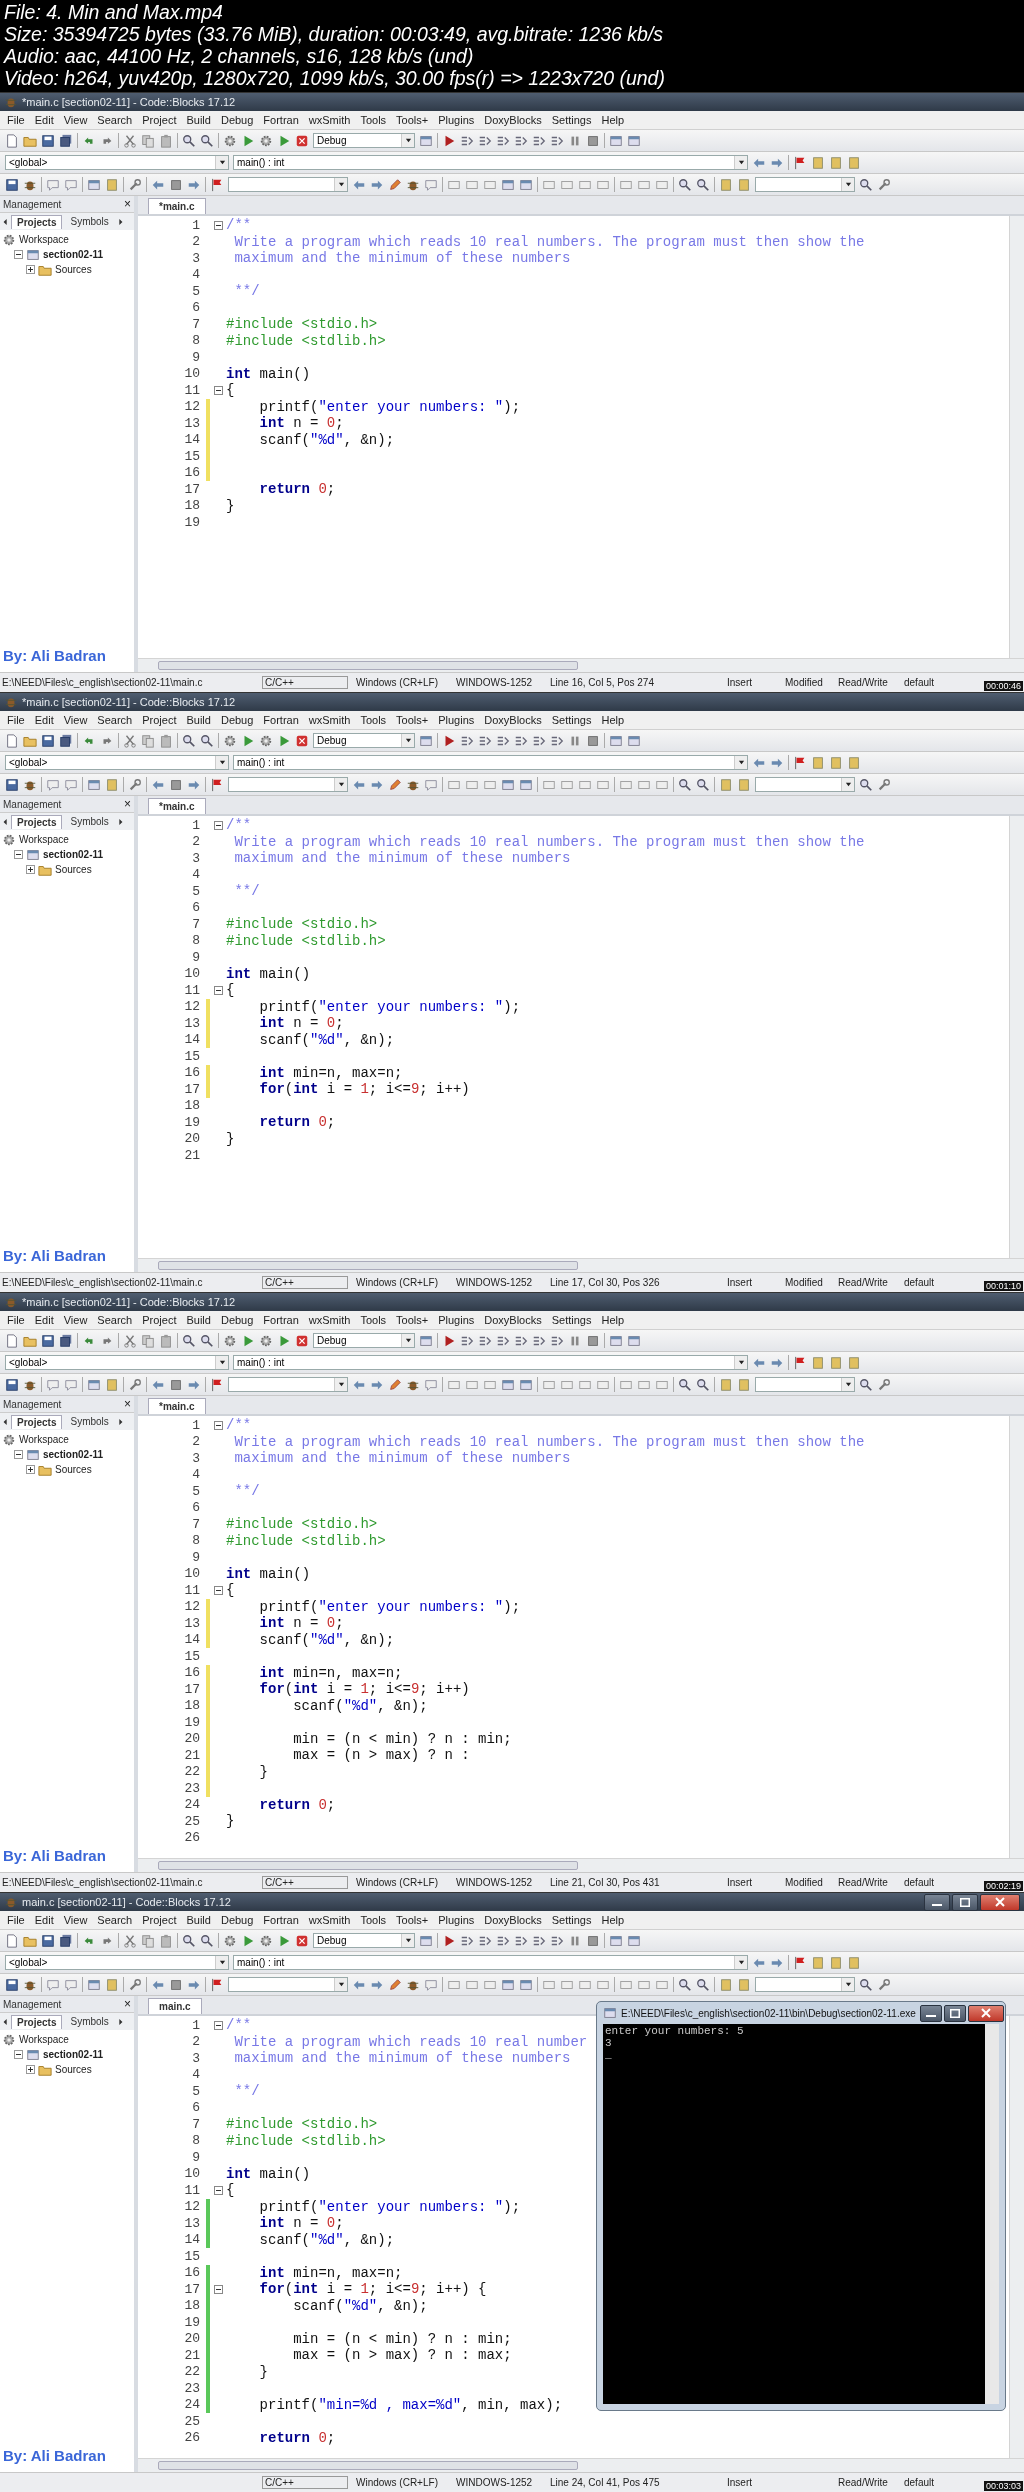  What do you see at coordinates (364, 1940) in the screenshot?
I see `build-target-dropdown: Debug` at bounding box center [364, 1940].